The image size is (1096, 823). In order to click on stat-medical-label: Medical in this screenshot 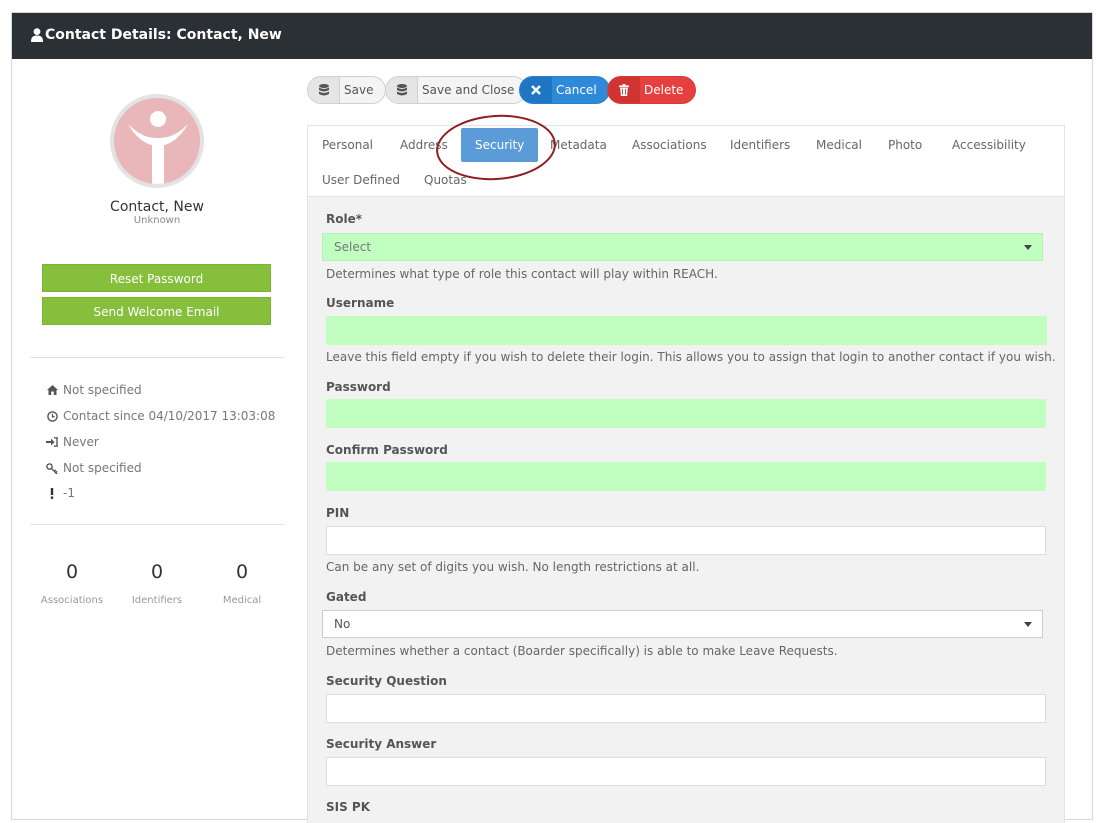, I will do `click(242, 600)`.